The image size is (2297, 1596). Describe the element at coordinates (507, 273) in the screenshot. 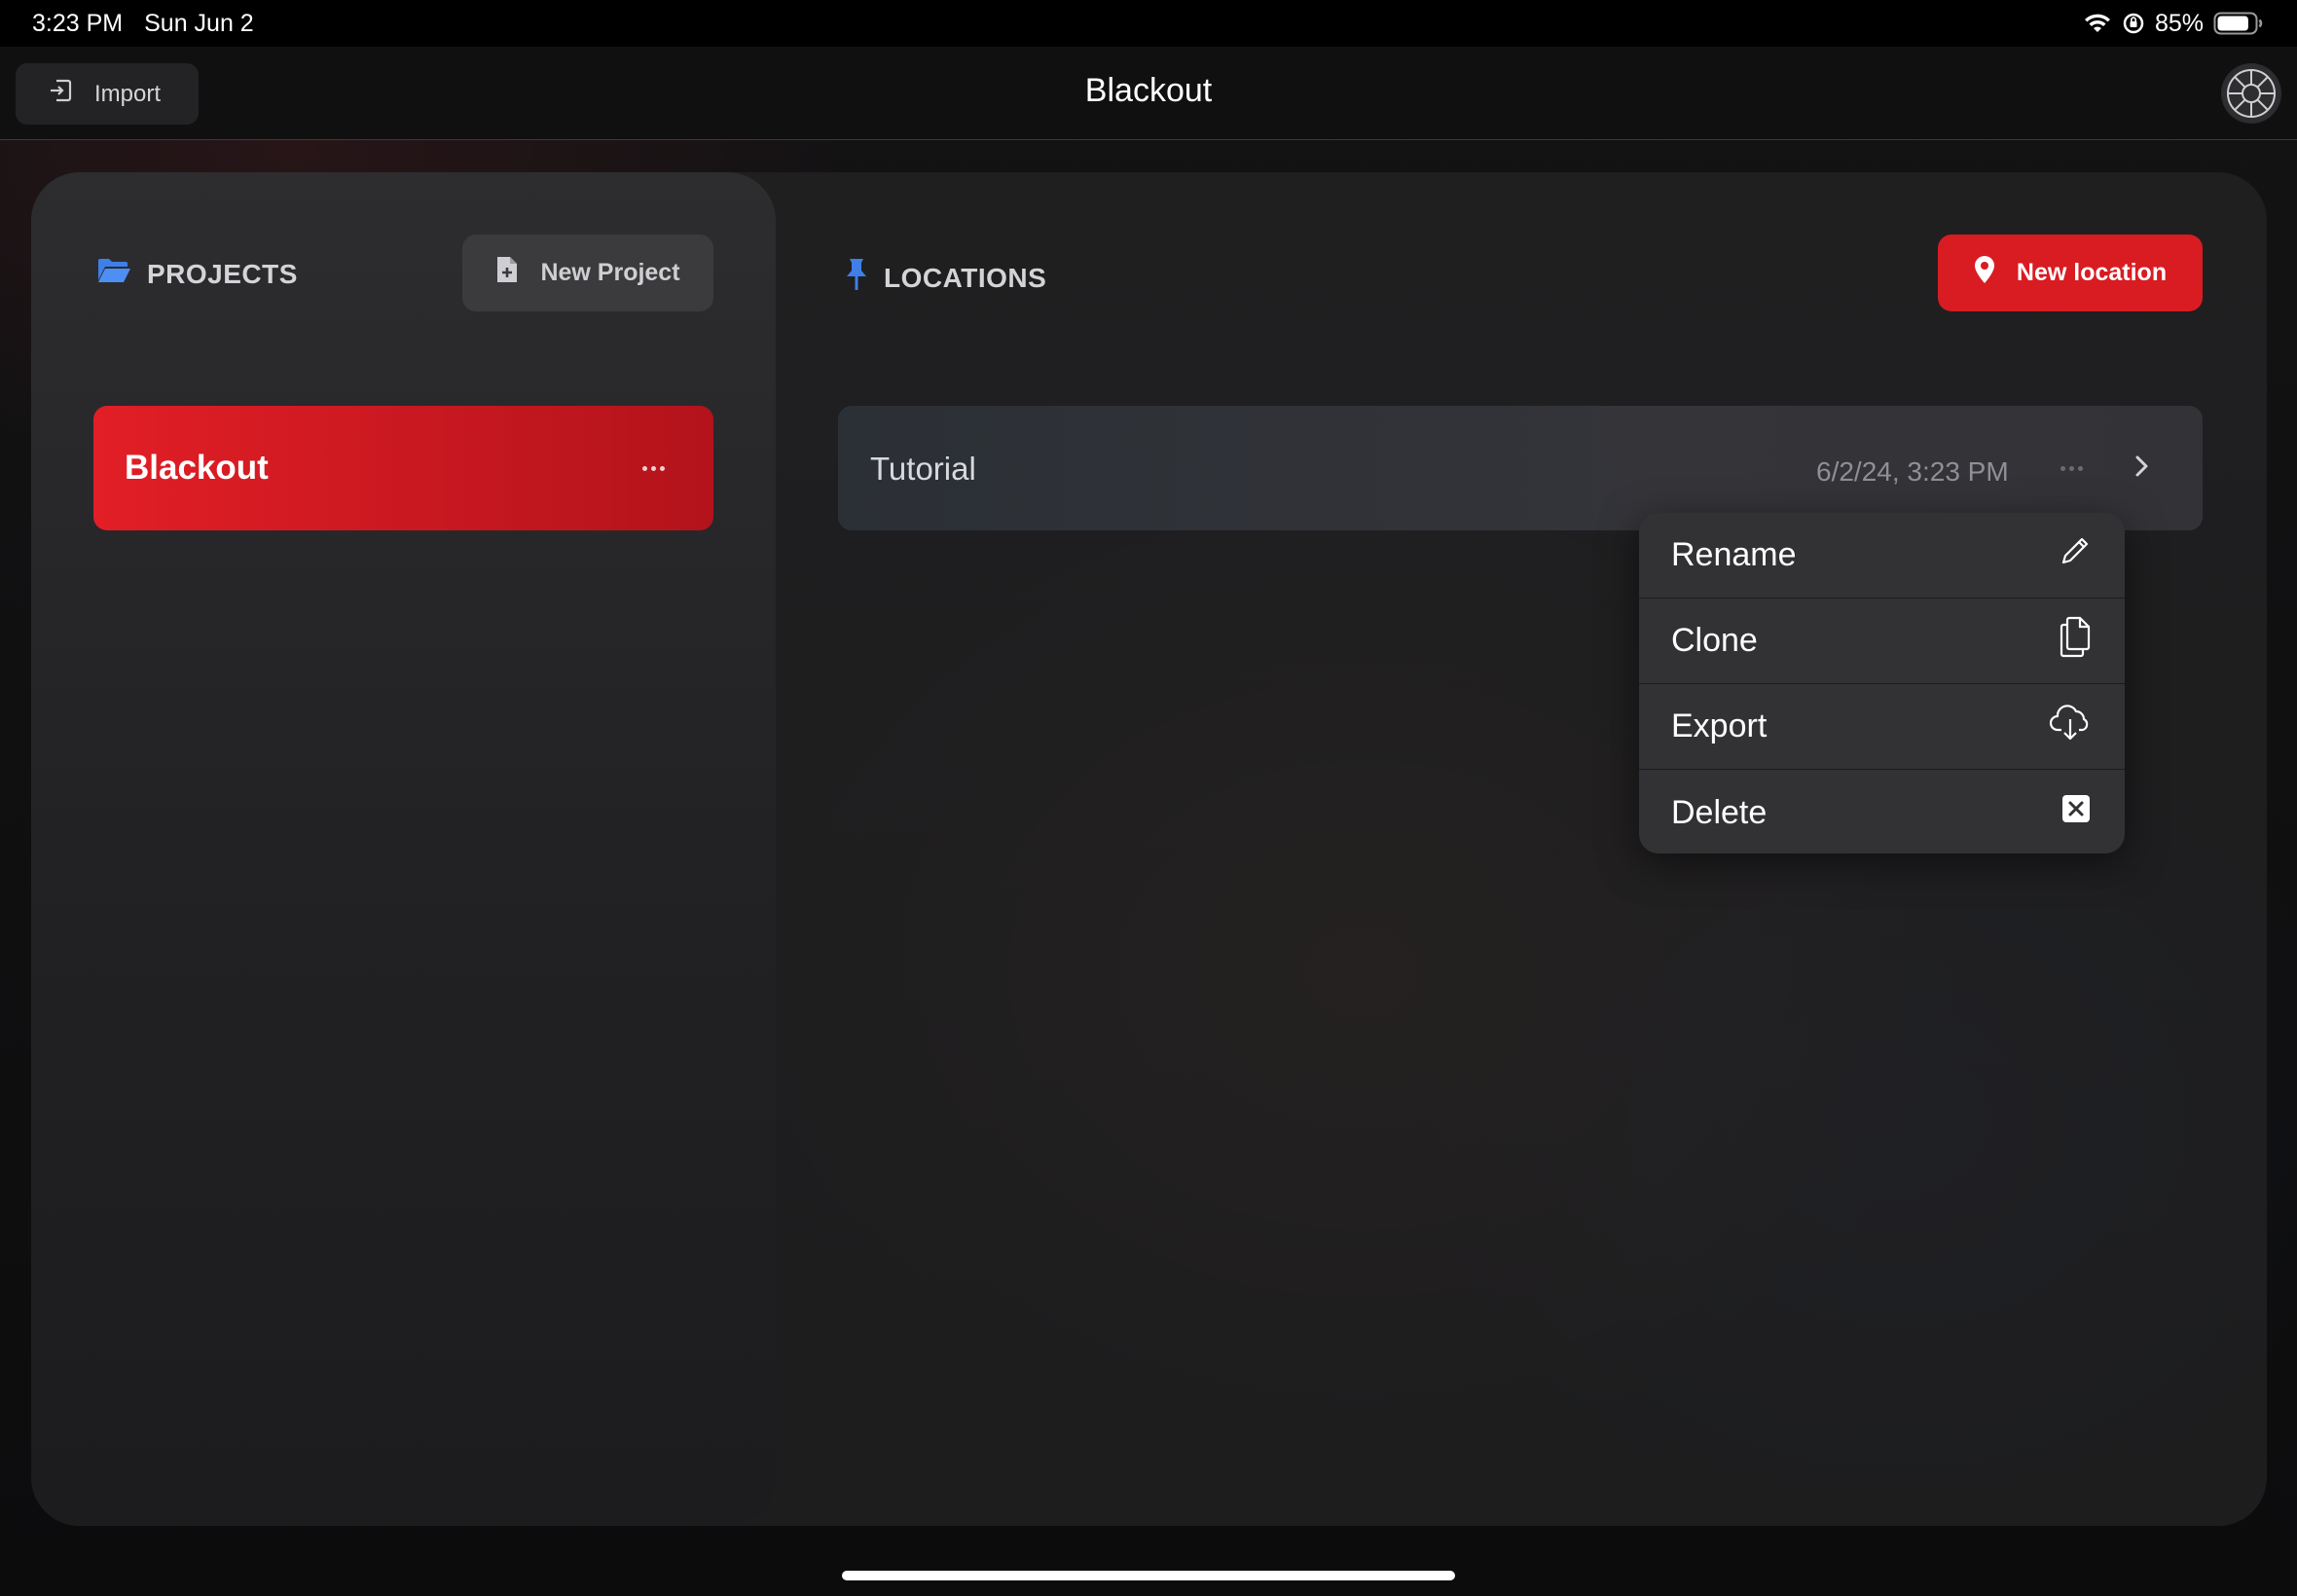

I see `new-file-icon` at that location.